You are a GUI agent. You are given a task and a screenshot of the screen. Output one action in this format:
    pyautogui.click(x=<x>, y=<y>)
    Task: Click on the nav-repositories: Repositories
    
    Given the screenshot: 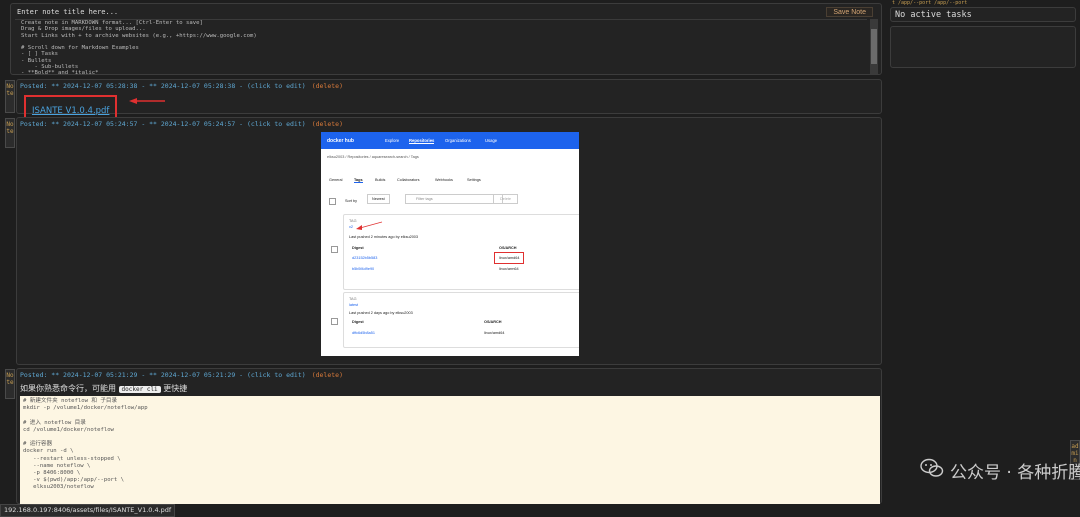 What is the action you would take?
    pyautogui.click(x=422, y=141)
    